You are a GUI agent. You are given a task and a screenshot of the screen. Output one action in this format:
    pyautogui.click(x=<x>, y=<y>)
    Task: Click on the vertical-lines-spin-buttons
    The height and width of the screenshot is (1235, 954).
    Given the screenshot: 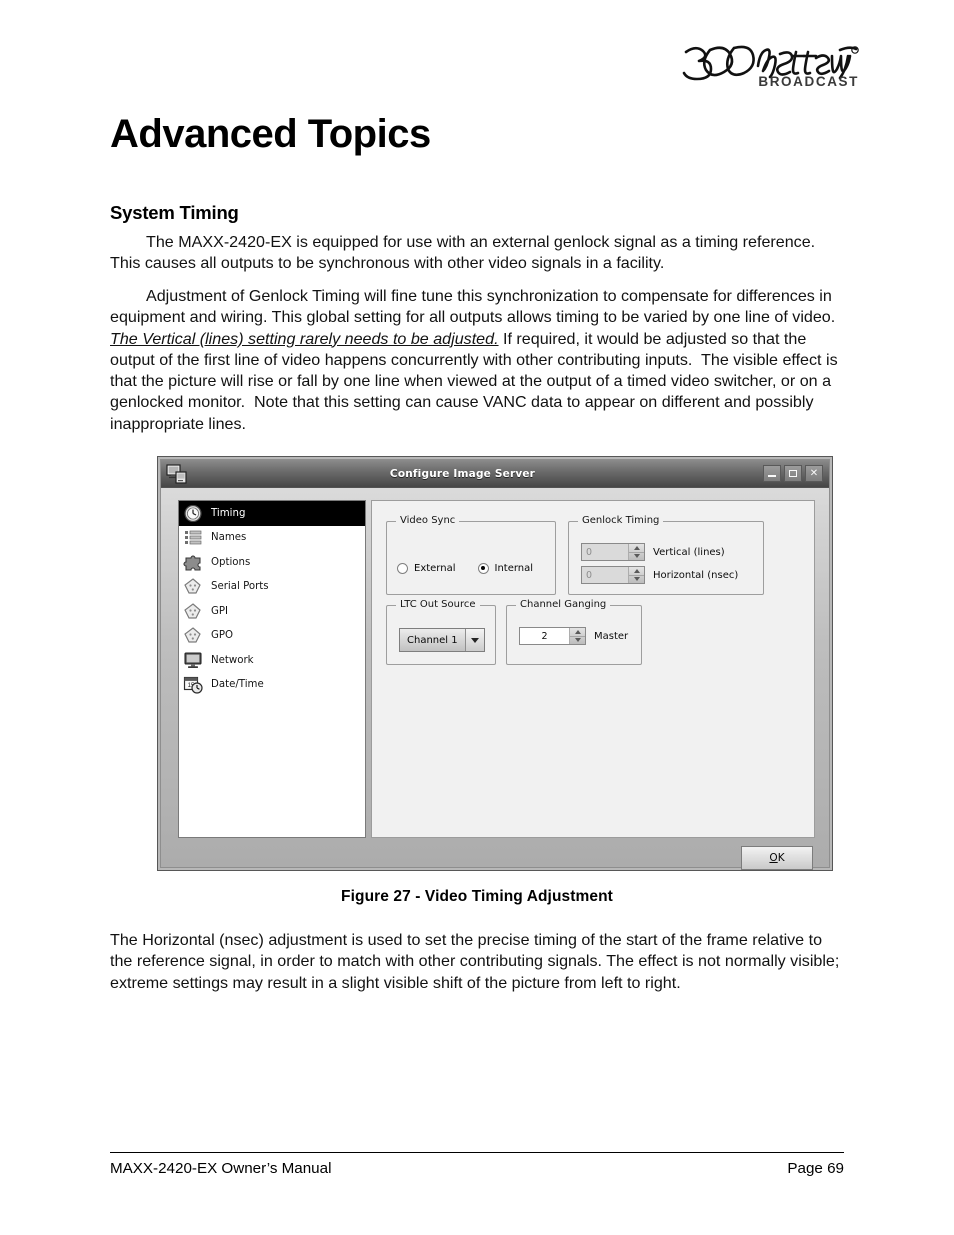 What is the action you would take?
    pyautogui.click(x=636, y=552)
    